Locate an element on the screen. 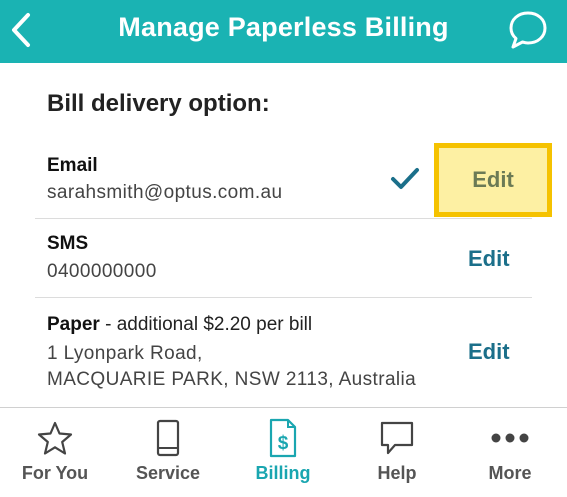 This screenshot has width=567, height=497. paper-address-line1: 1 Lyonpark Road, is located at coordinates (125, 353).